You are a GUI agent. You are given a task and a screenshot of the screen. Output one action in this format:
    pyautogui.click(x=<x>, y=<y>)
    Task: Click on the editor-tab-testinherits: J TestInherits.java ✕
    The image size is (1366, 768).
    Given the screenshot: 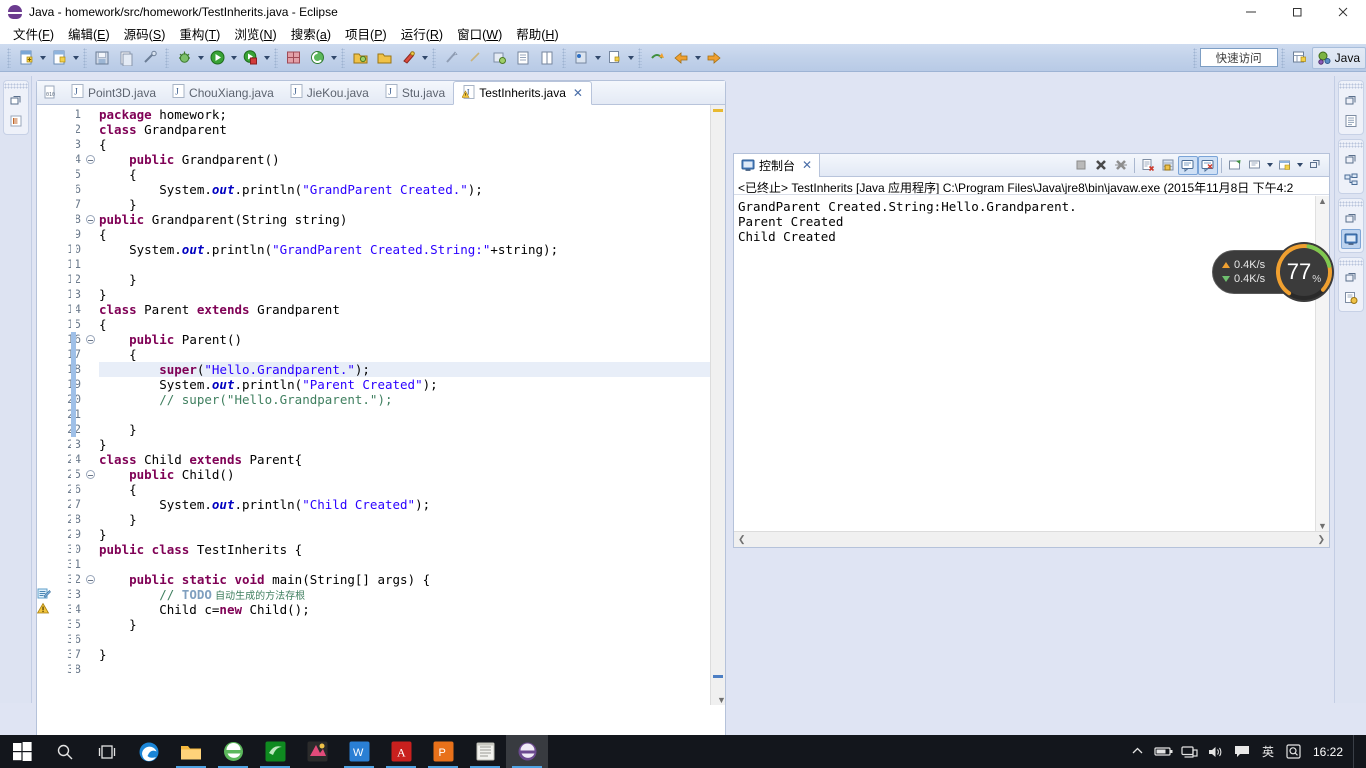 What is the action you would take?
    pyautogui.click(x=522, y=93)
    